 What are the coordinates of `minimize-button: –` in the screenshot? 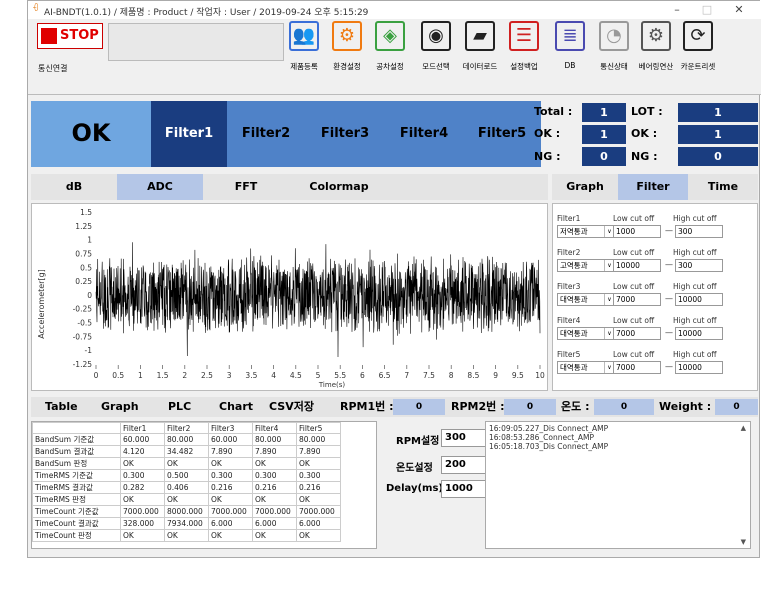 It's located at (677, 10).